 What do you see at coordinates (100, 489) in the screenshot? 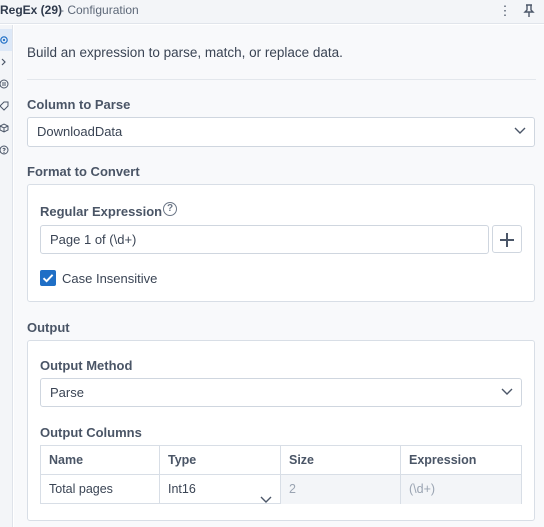
I see `cell-name: Total pages` at bounding box center [100, 489].